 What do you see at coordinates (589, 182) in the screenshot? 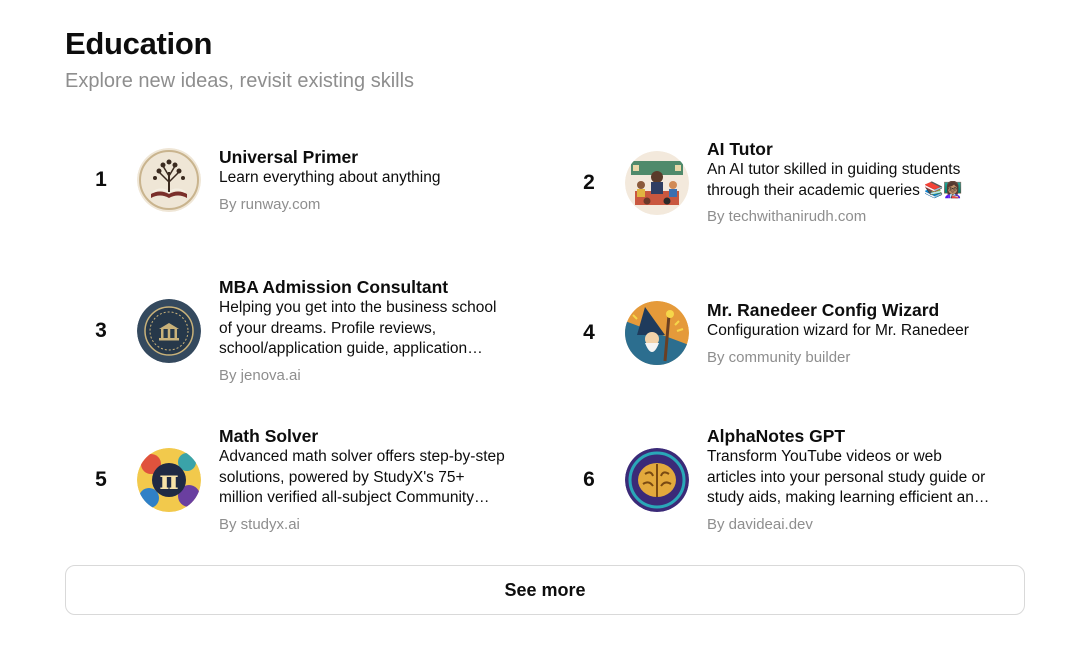
I see `rank-number: 2` at bounding box center [589, 182].